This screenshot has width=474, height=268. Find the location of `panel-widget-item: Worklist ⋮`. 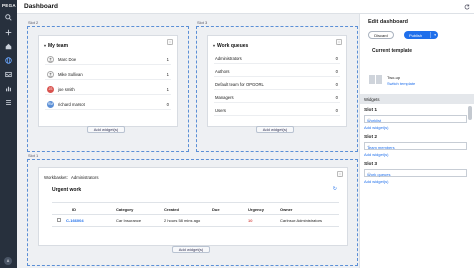

panel-widget-item: Worklist ⋮ is located at coordinates (415, 119).